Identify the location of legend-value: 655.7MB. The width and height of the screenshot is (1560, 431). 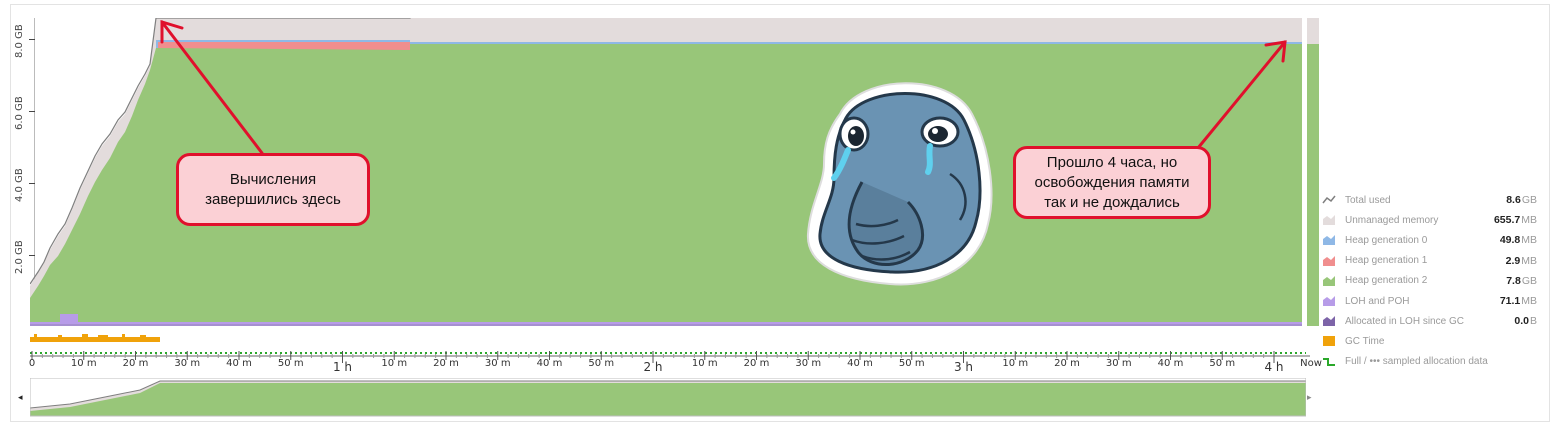
(1513, 220).